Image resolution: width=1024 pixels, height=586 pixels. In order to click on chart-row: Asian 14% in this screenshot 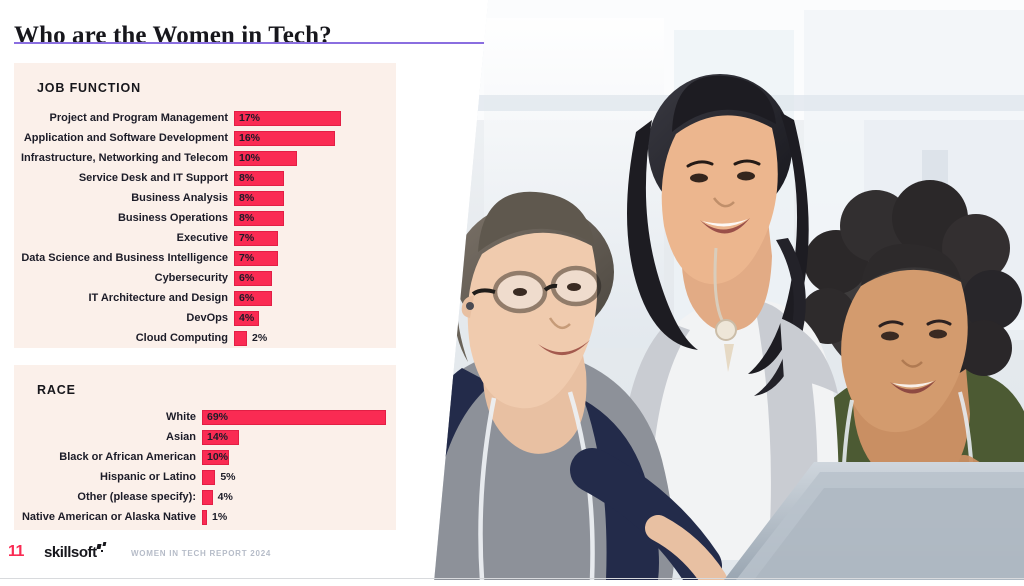, I will do `click(205, 437)`.